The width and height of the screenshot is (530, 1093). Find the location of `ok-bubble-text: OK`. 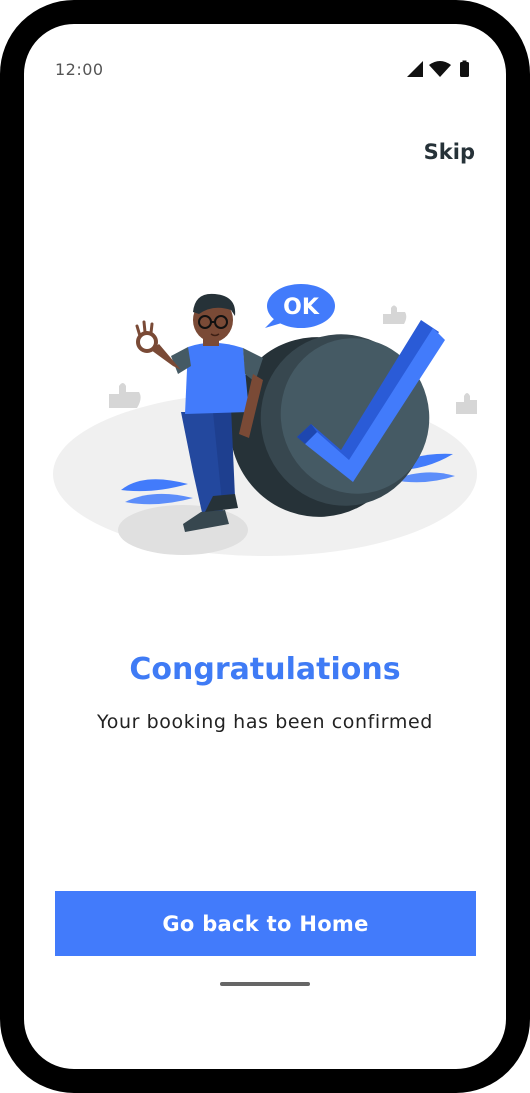

ok-bubble-text: OK is located at coordinates (301, 307).